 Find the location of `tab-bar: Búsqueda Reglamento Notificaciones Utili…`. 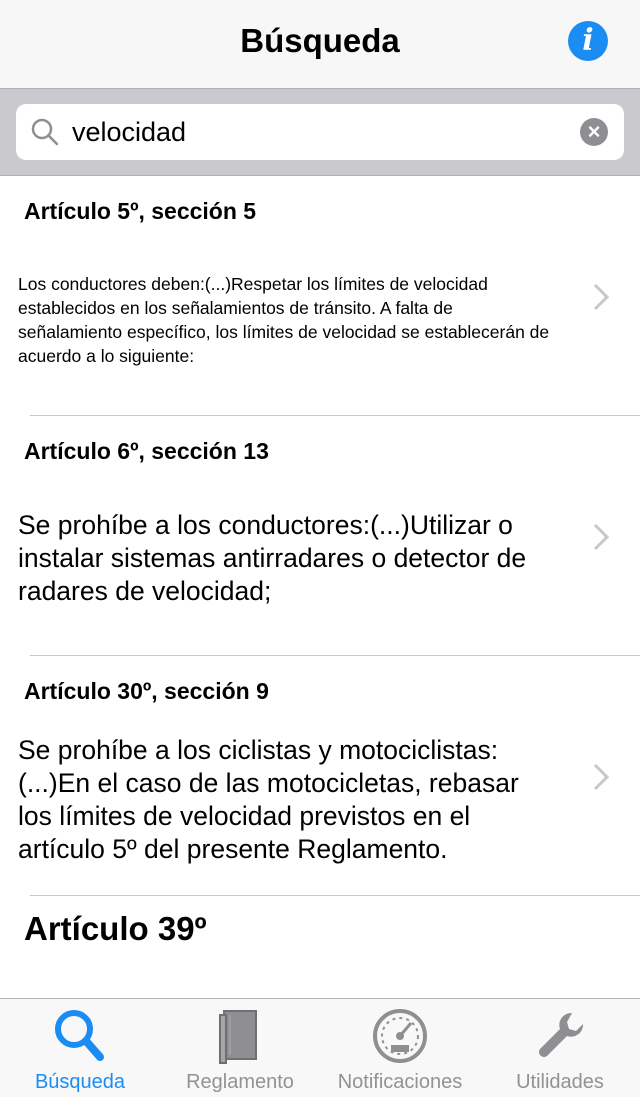

tab-bar: Búsqueda Reglamento Notificaciones Utili… is located at coordinates (320, 1047).